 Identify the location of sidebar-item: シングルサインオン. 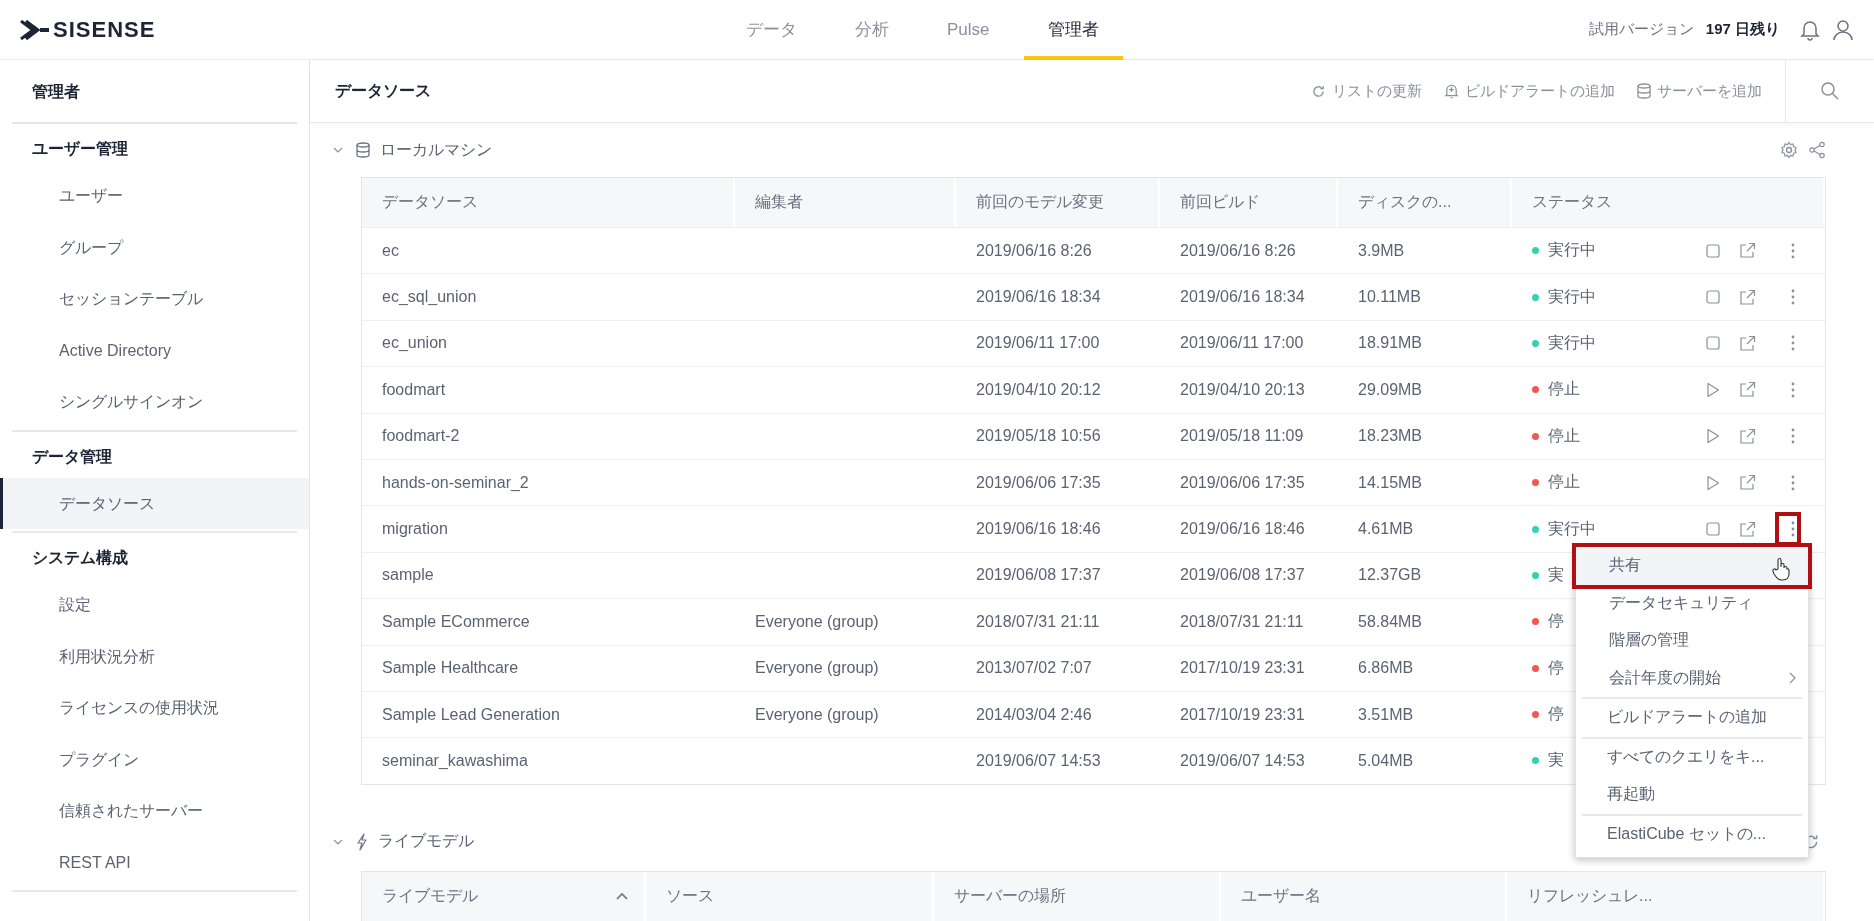
(154, 402).